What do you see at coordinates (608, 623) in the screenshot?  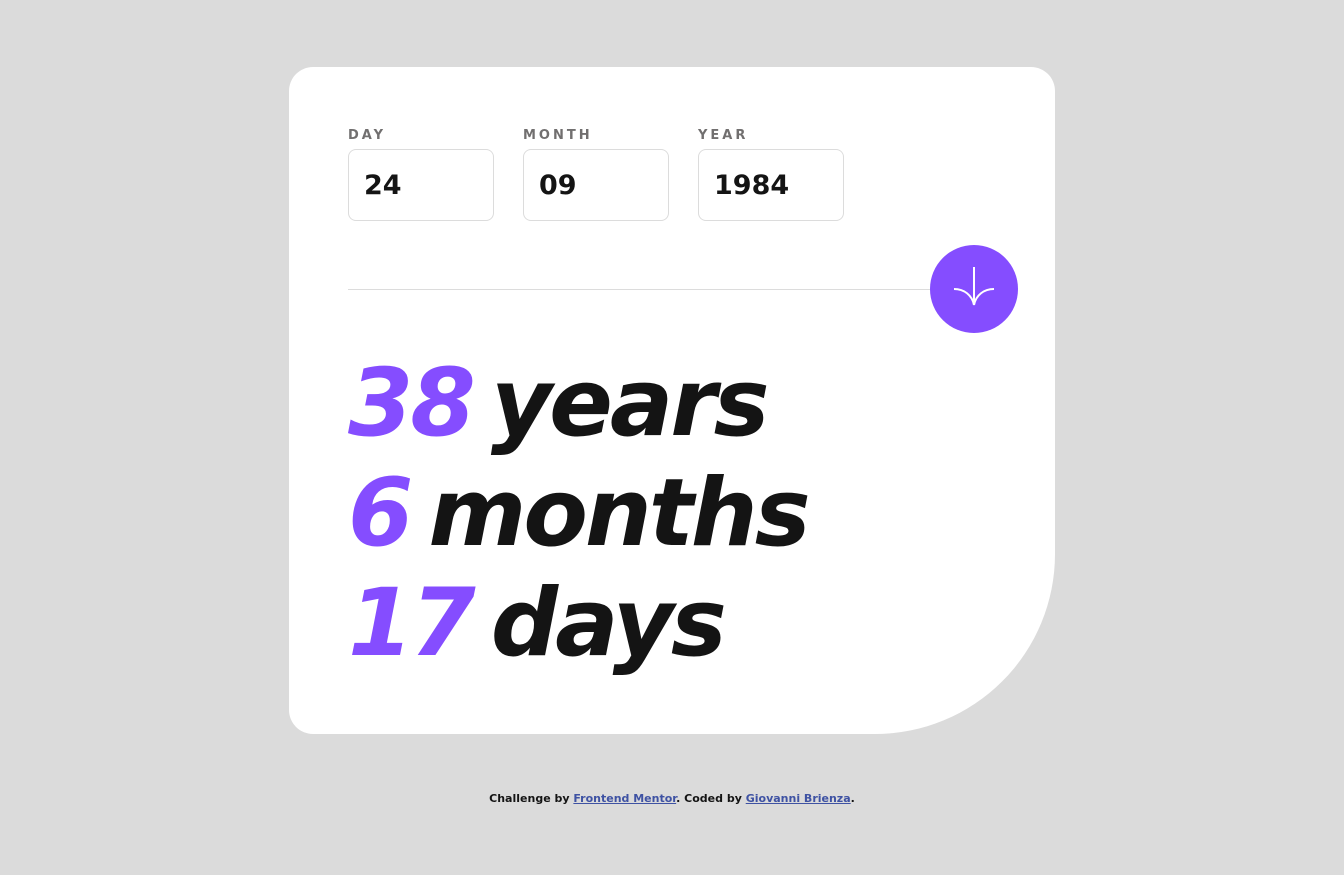 I see `days-unit: days` at bounding box center [608, 623].